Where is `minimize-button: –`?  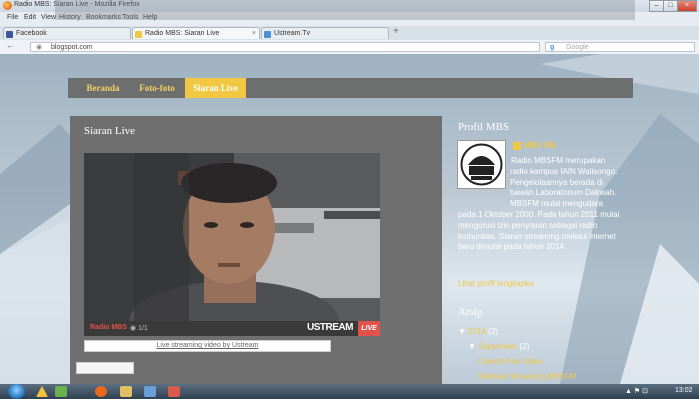 minimize-button: – is located at coordinates (656, 6).